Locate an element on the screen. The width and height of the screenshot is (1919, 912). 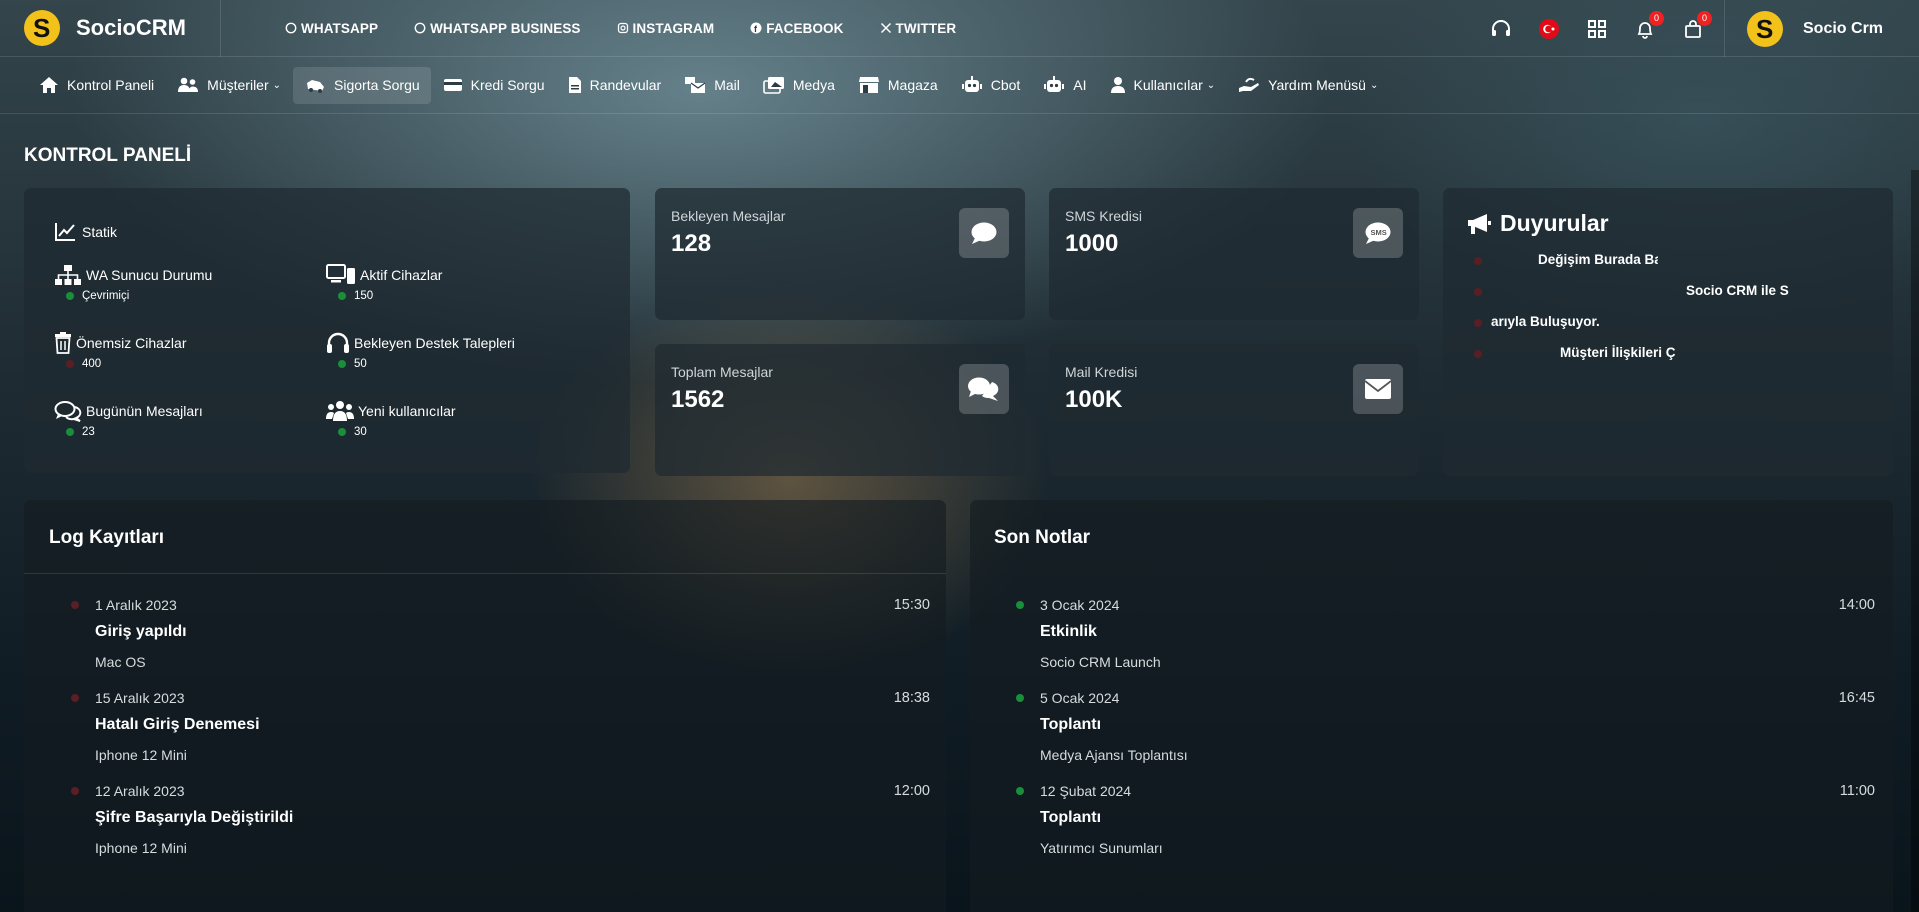
nav-item-sigorta-sorgu: Sigorta Sorgu is located at coordinates (362, 85).